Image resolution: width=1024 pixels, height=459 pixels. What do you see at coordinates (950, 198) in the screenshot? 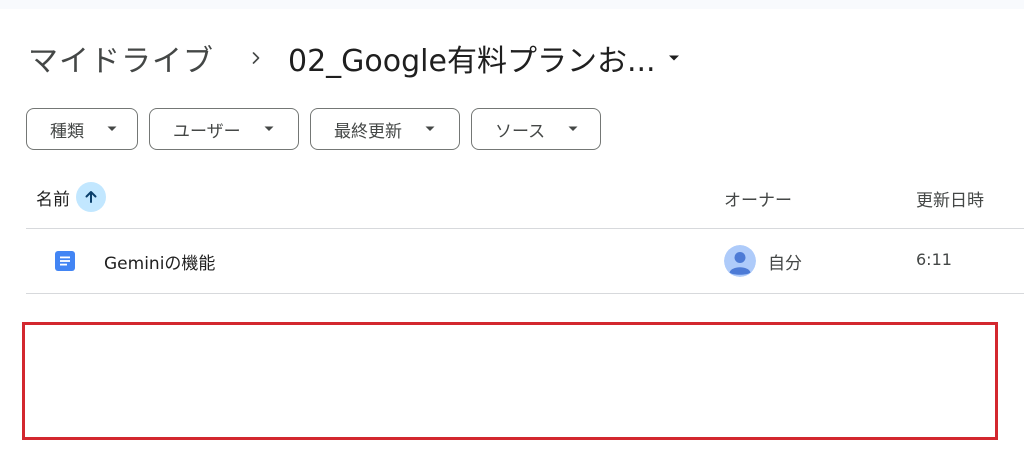
I see `column-header-modified: 更新日時` at bounding box center [950, 198].